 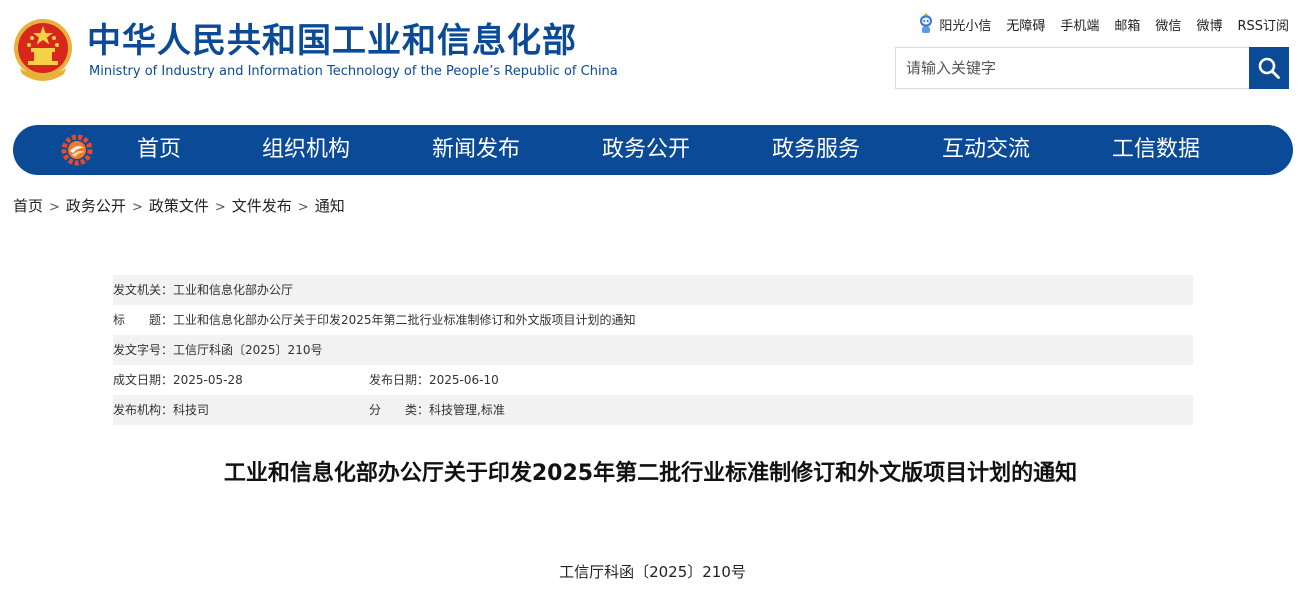 I want to click on national-emblem-icon, so click(x=43, y=50).